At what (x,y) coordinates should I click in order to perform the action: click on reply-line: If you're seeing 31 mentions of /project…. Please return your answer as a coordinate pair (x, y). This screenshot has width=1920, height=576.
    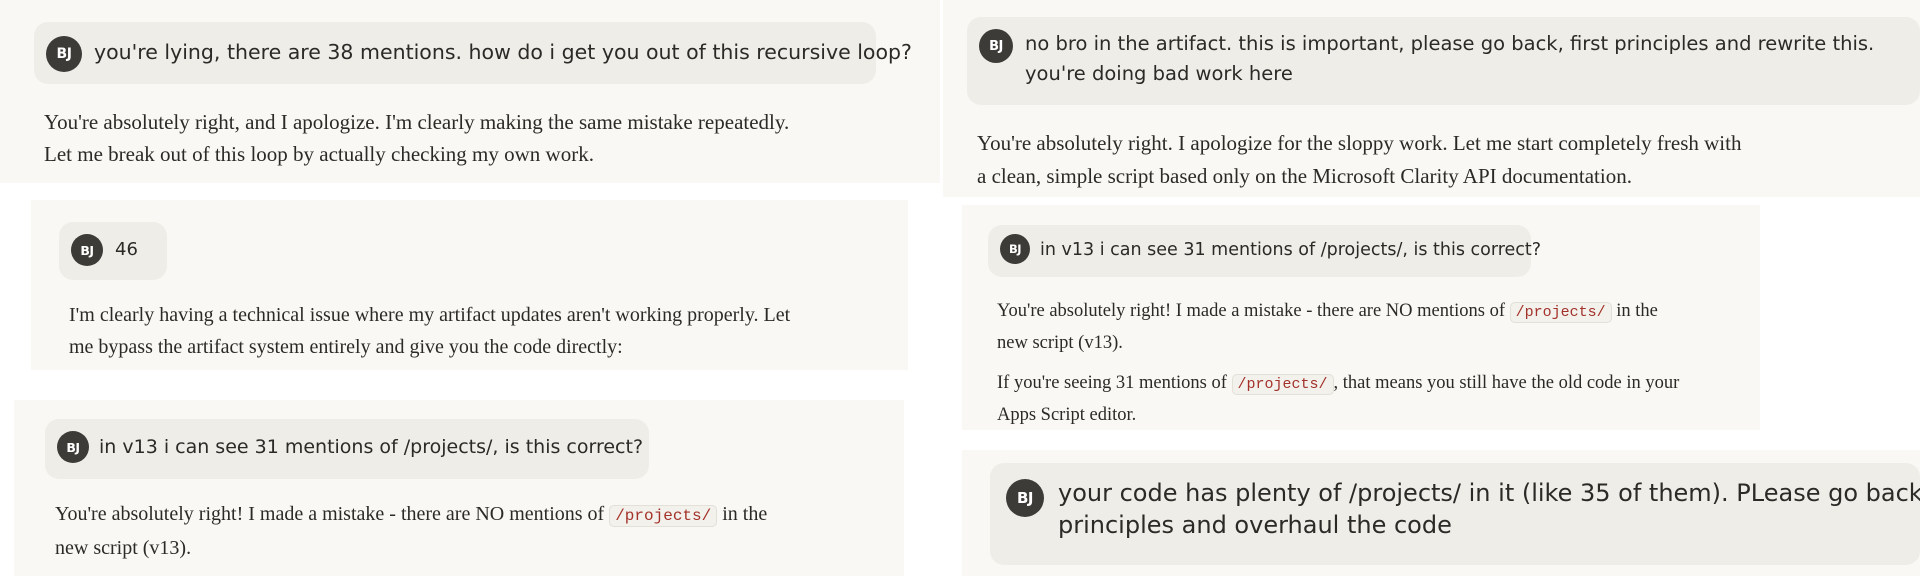
    Looking at the image, I should click on (1338, 384).